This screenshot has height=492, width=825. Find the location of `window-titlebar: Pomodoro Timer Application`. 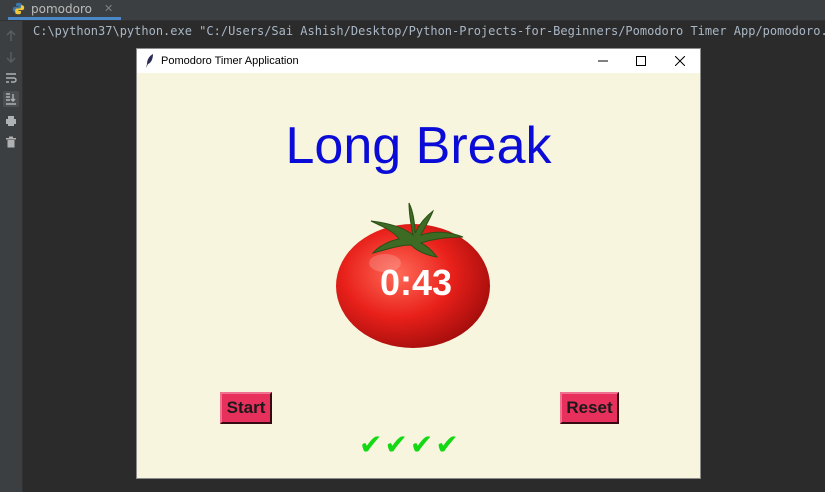

window-titlebar: Pomodoro Timer Application is located at coordinates (418, 61).